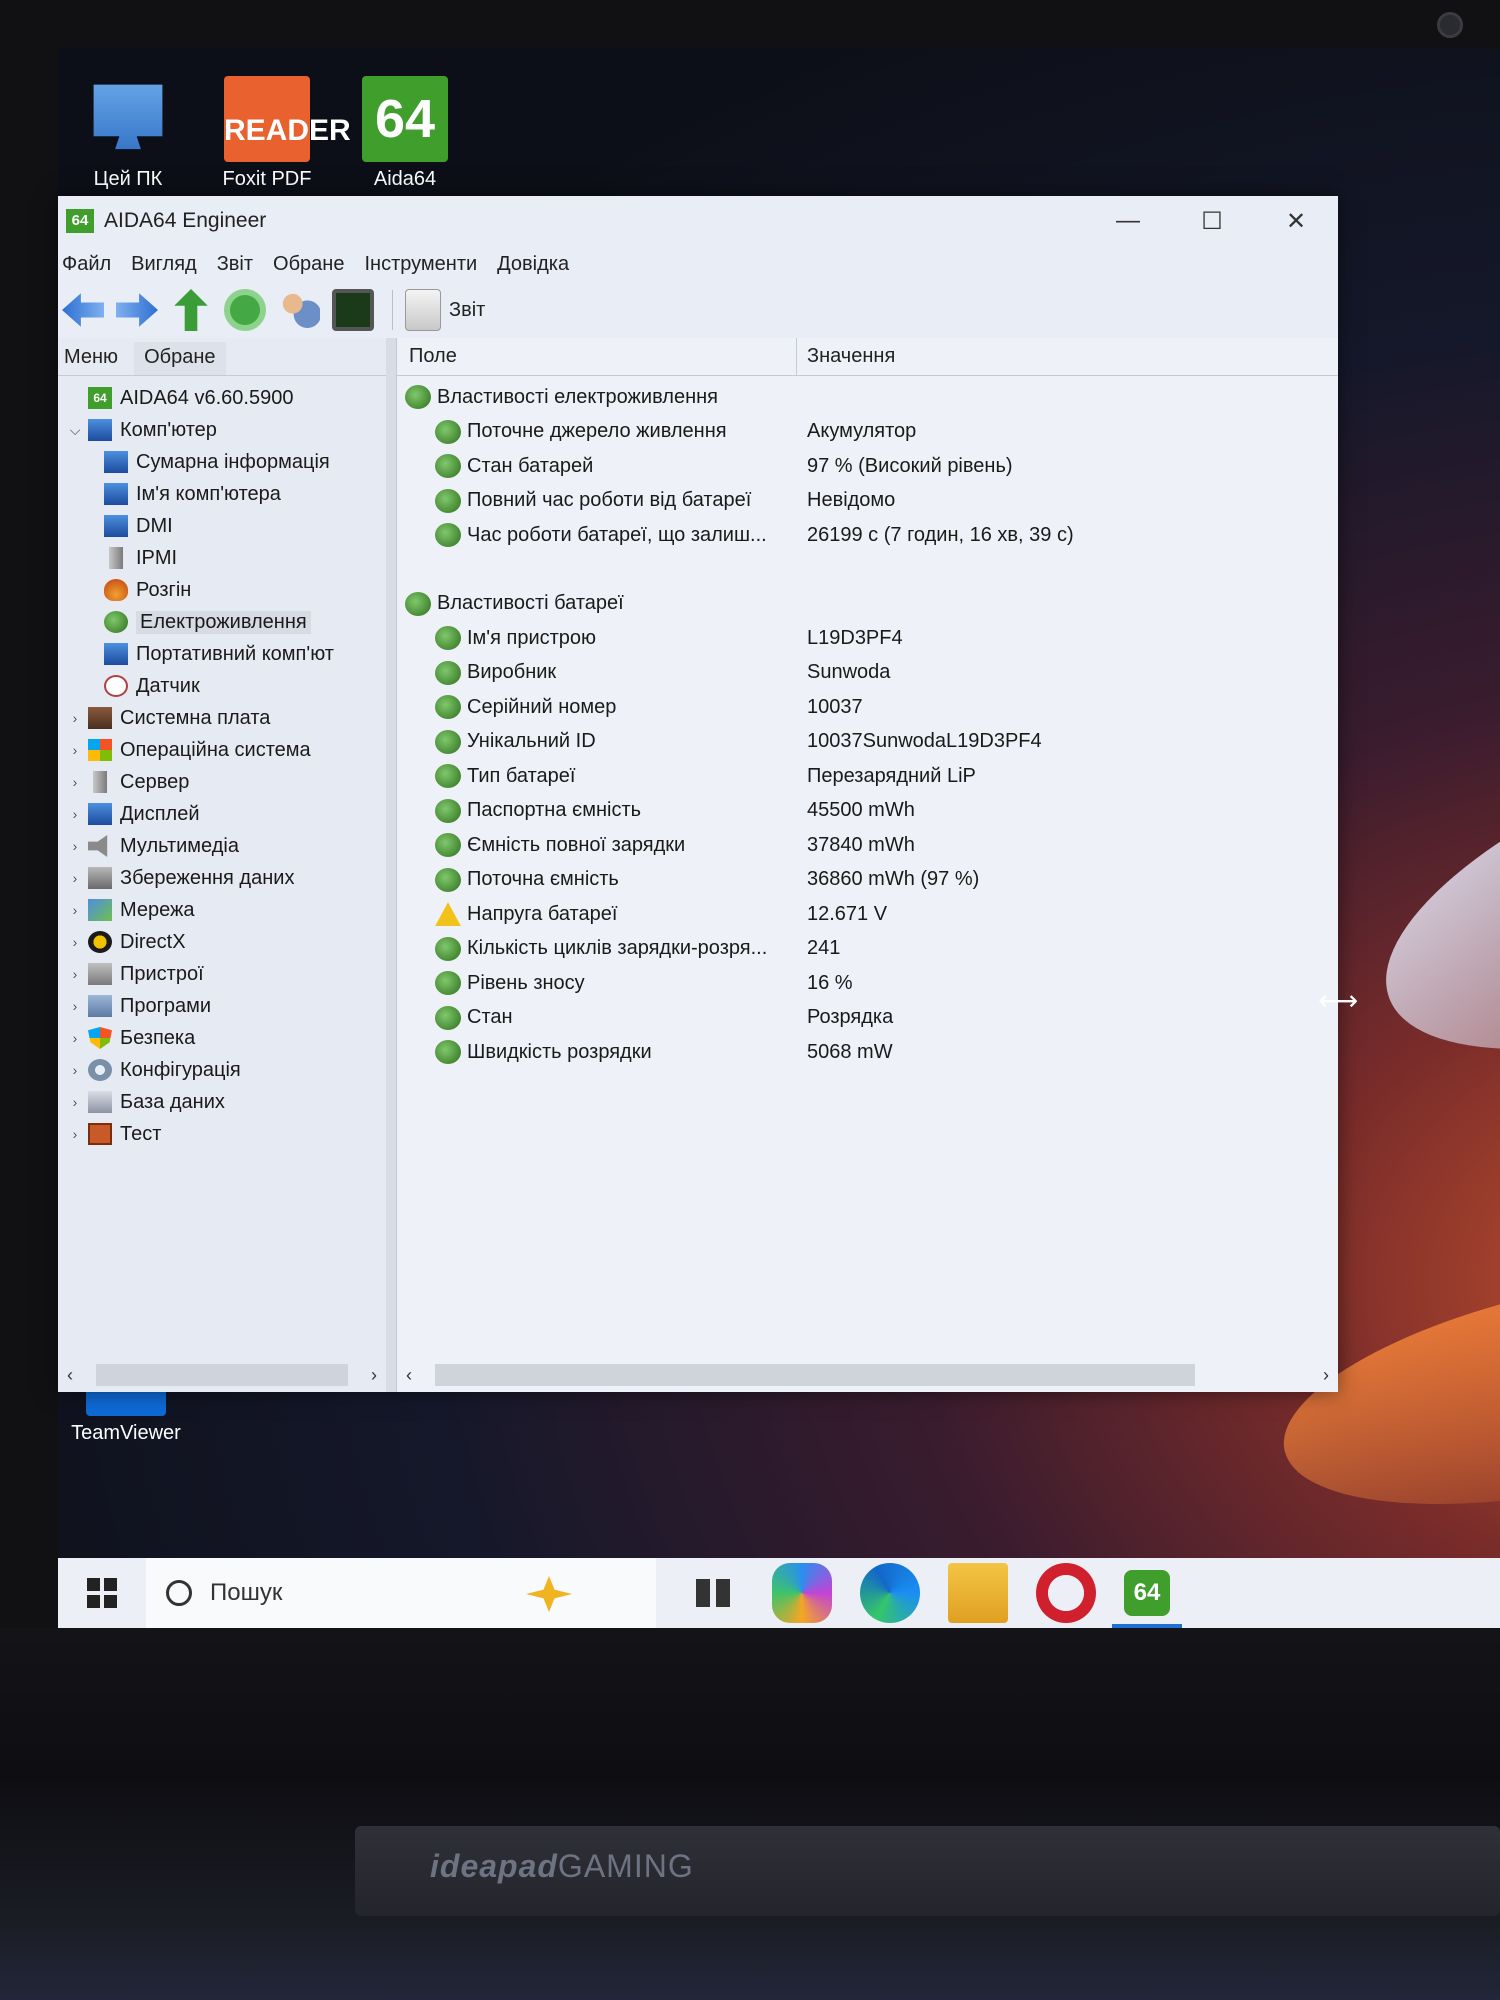  I want to click on start-button, so click(102, 1593).